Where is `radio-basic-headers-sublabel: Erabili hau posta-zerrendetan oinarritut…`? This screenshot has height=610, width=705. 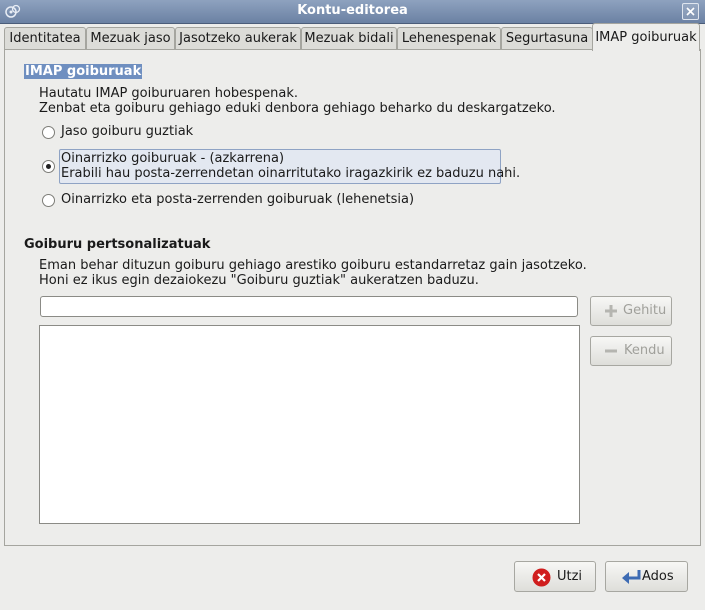
radio-basic-headers-sublabel: Erabili hau posta-zerrendetan oinarritut… is located at coordinates (291, 173).